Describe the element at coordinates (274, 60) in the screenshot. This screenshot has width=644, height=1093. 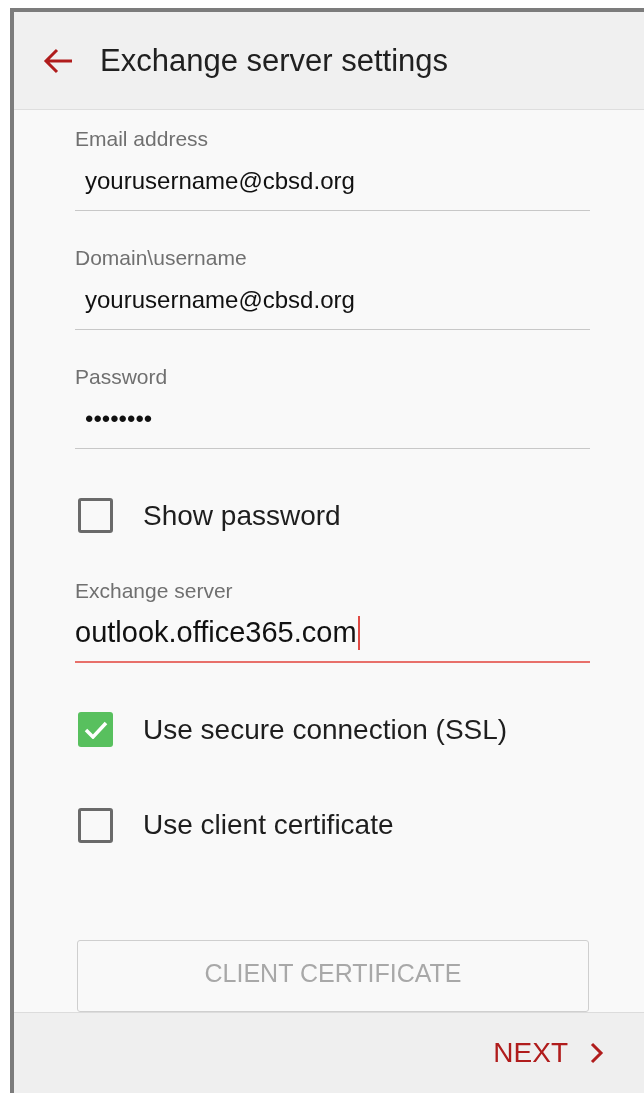
I see `screen-title: Exchange server settings` at that location.